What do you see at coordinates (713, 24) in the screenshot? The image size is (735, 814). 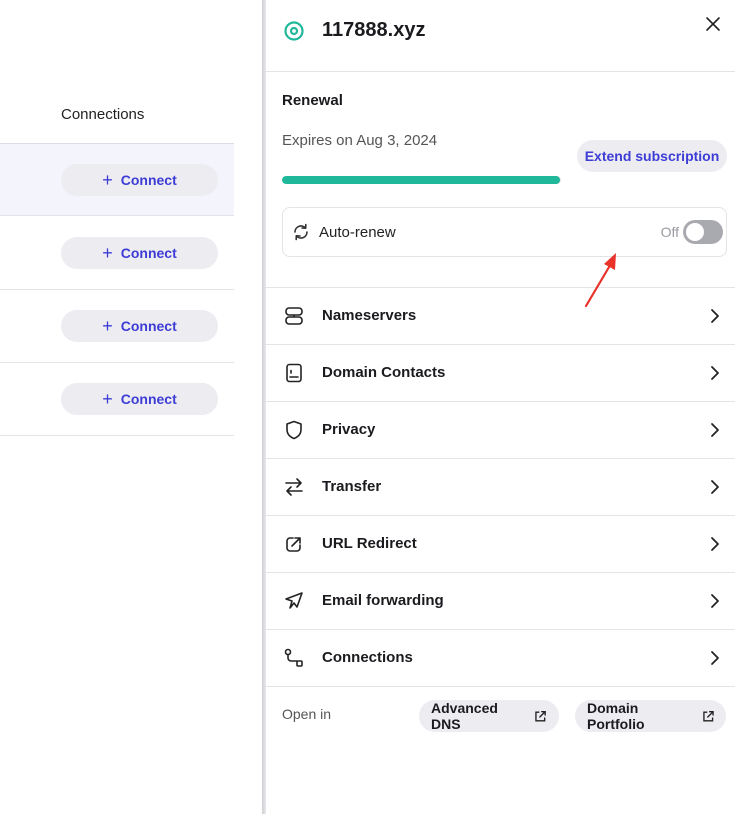 I see `close-icon` at bounding box center [713, 24].